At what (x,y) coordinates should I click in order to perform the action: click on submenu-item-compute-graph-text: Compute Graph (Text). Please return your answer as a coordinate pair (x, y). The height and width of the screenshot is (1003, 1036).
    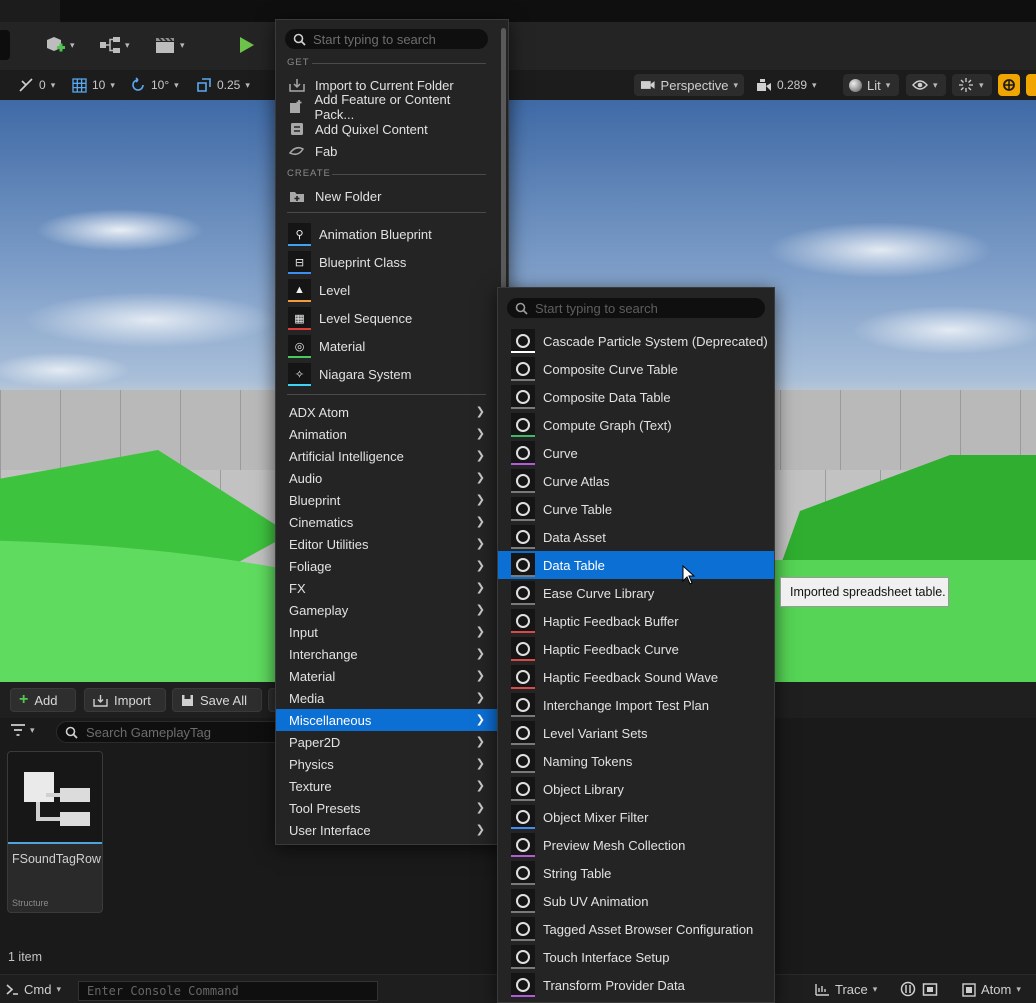
    Looking at the image, I should click on (636, 425).